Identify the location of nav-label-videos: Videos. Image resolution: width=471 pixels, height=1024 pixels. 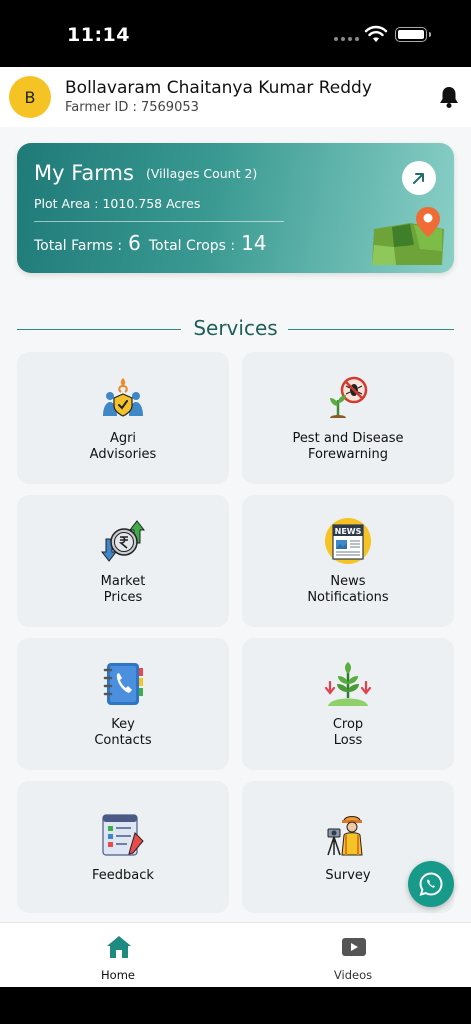
(353, 975).